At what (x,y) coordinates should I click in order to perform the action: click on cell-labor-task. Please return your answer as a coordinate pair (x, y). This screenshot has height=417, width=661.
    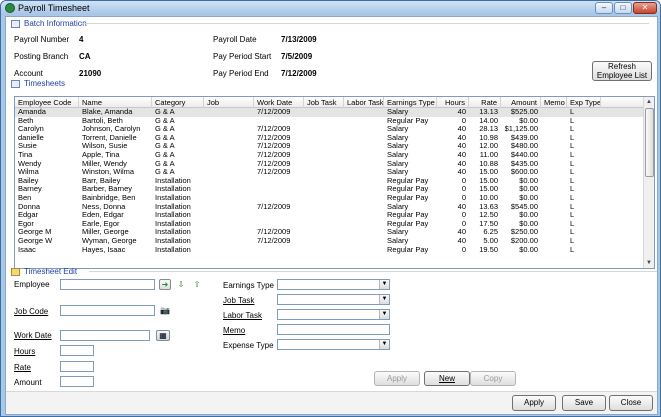
    Looking at the image, I should click on (364, 189).